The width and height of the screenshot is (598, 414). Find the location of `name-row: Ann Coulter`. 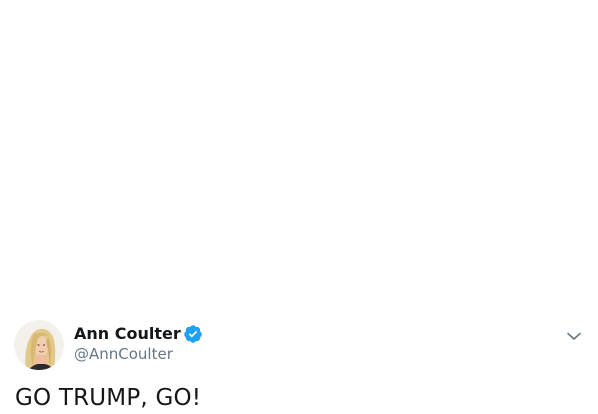

name-row: Ann Coulter is located at coordinates (138, 334).